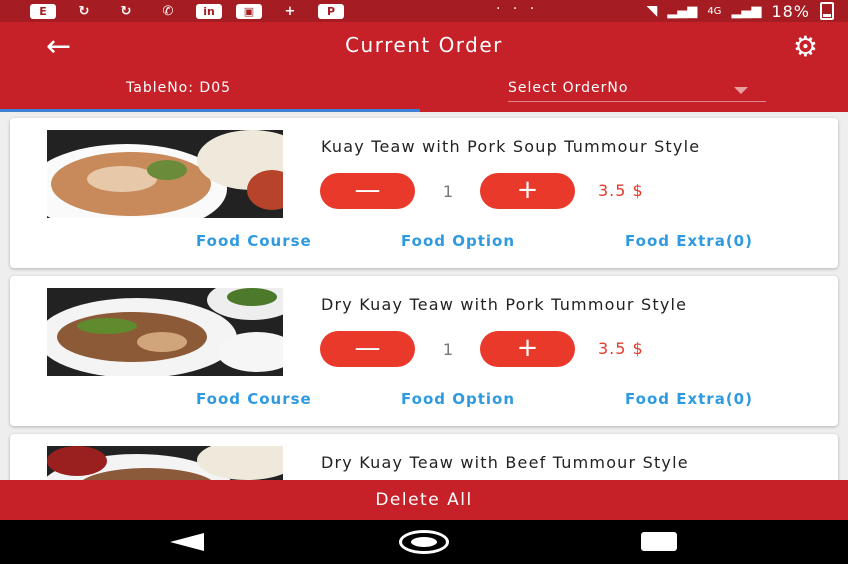  I want to click on battery-icon, so click(827, 11).